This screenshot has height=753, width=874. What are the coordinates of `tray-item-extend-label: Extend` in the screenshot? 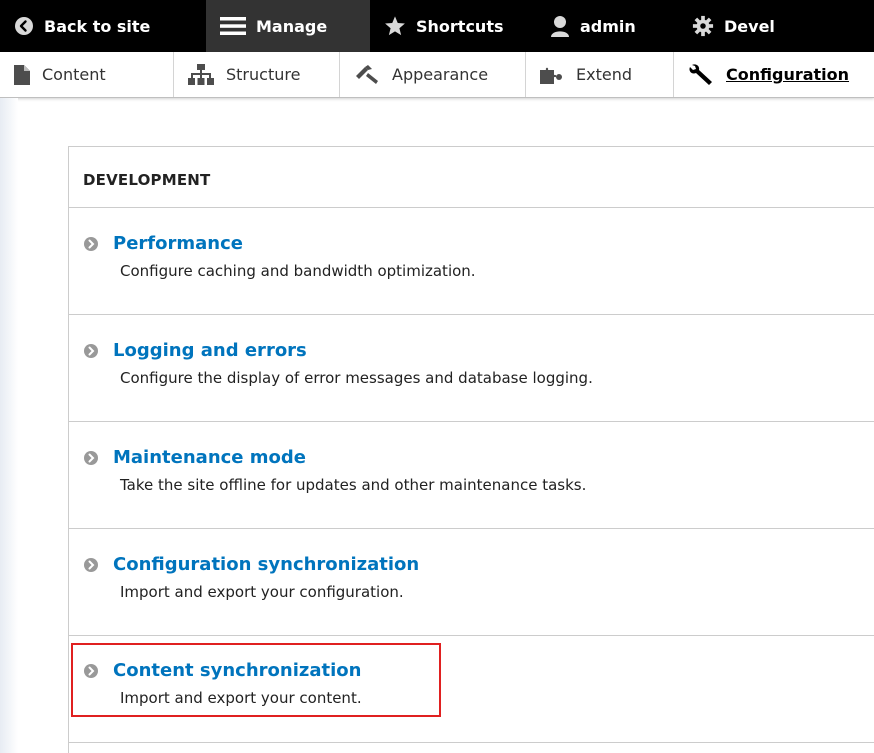 It's located at (604, 74).